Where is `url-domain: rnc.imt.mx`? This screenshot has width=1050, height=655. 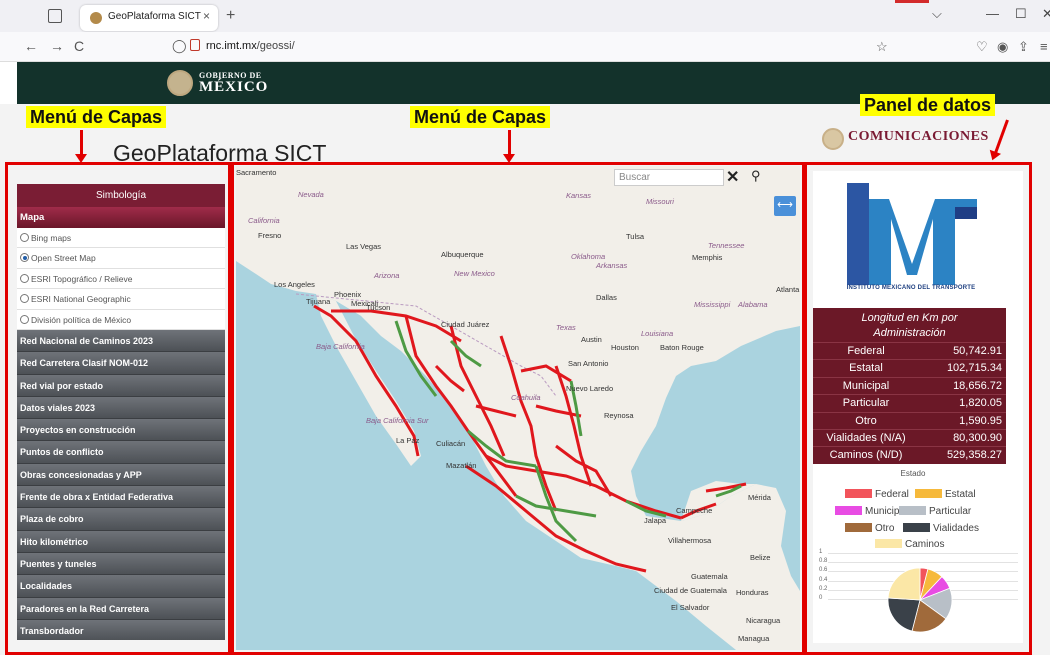 url-domain: rnc.imt.mx is located at coordinates (231, 46).